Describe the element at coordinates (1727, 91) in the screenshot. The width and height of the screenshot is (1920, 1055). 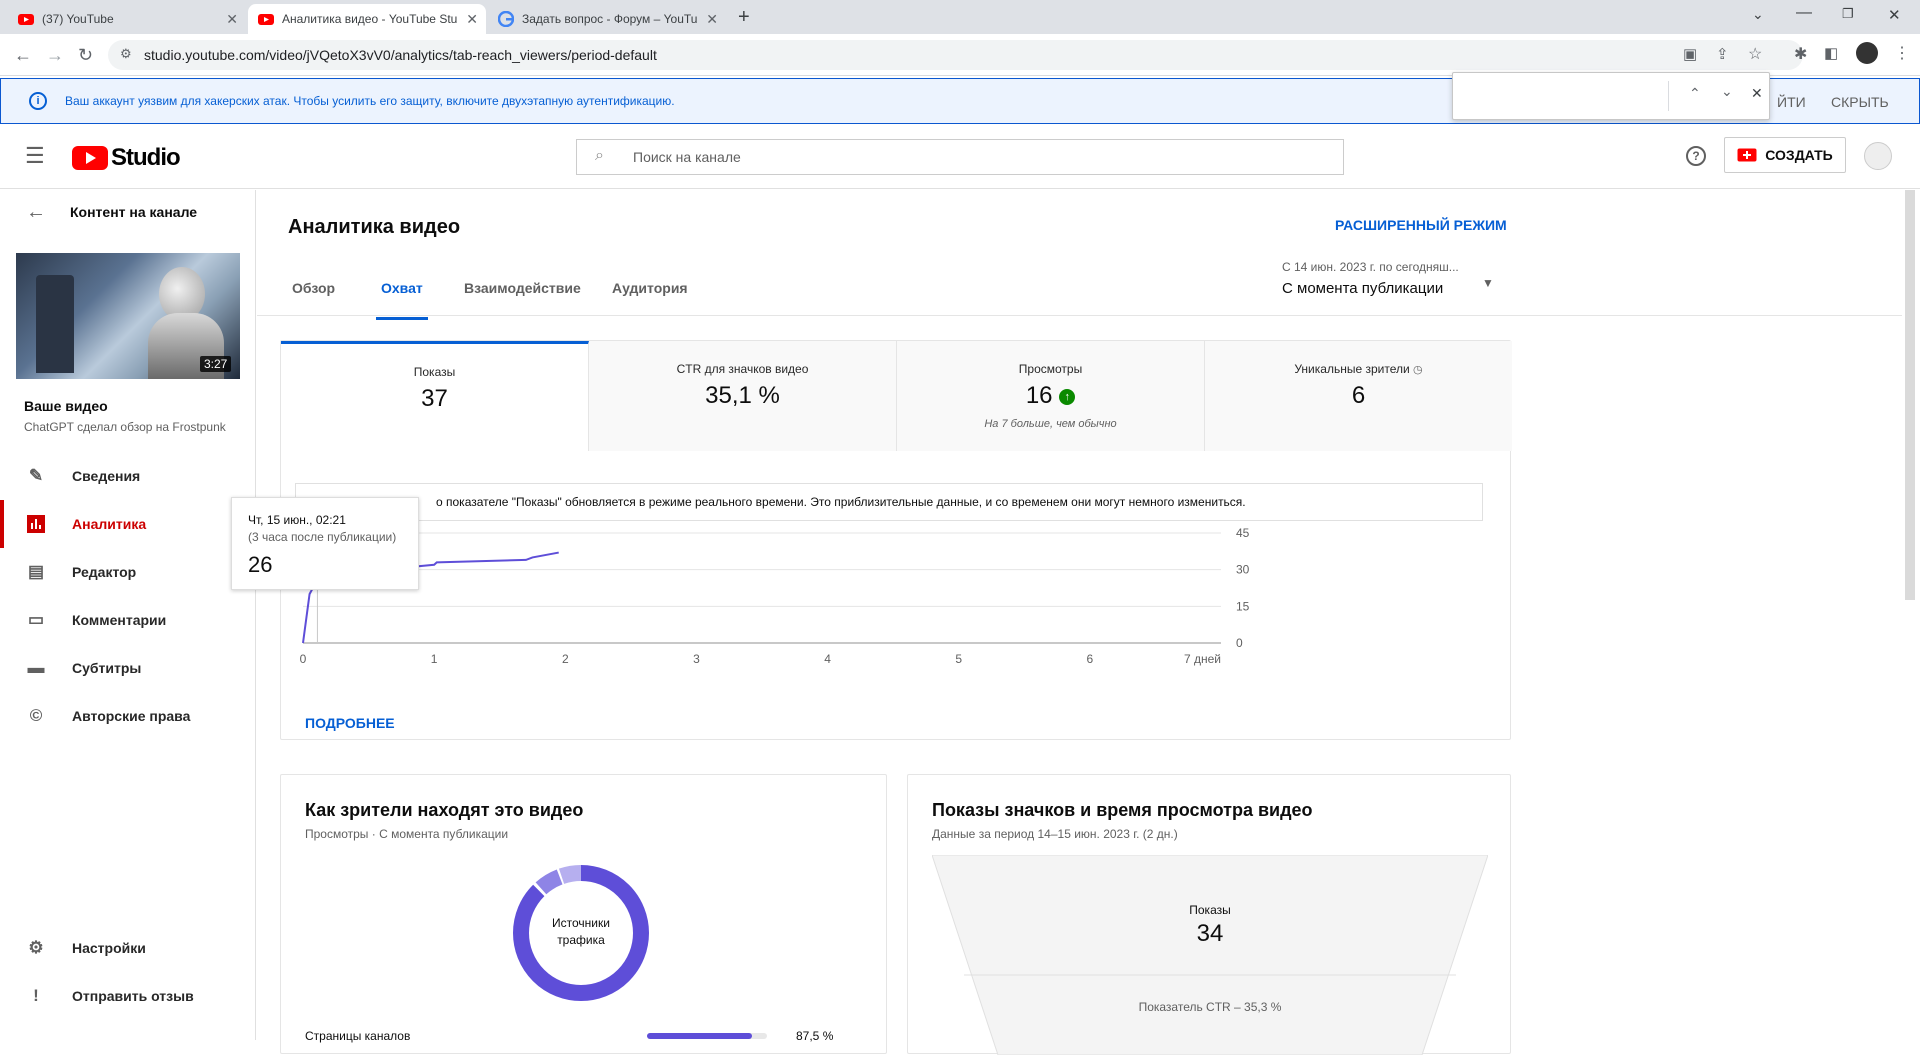
I see `find-next-chevron-down-icon: ⌄` at that location.